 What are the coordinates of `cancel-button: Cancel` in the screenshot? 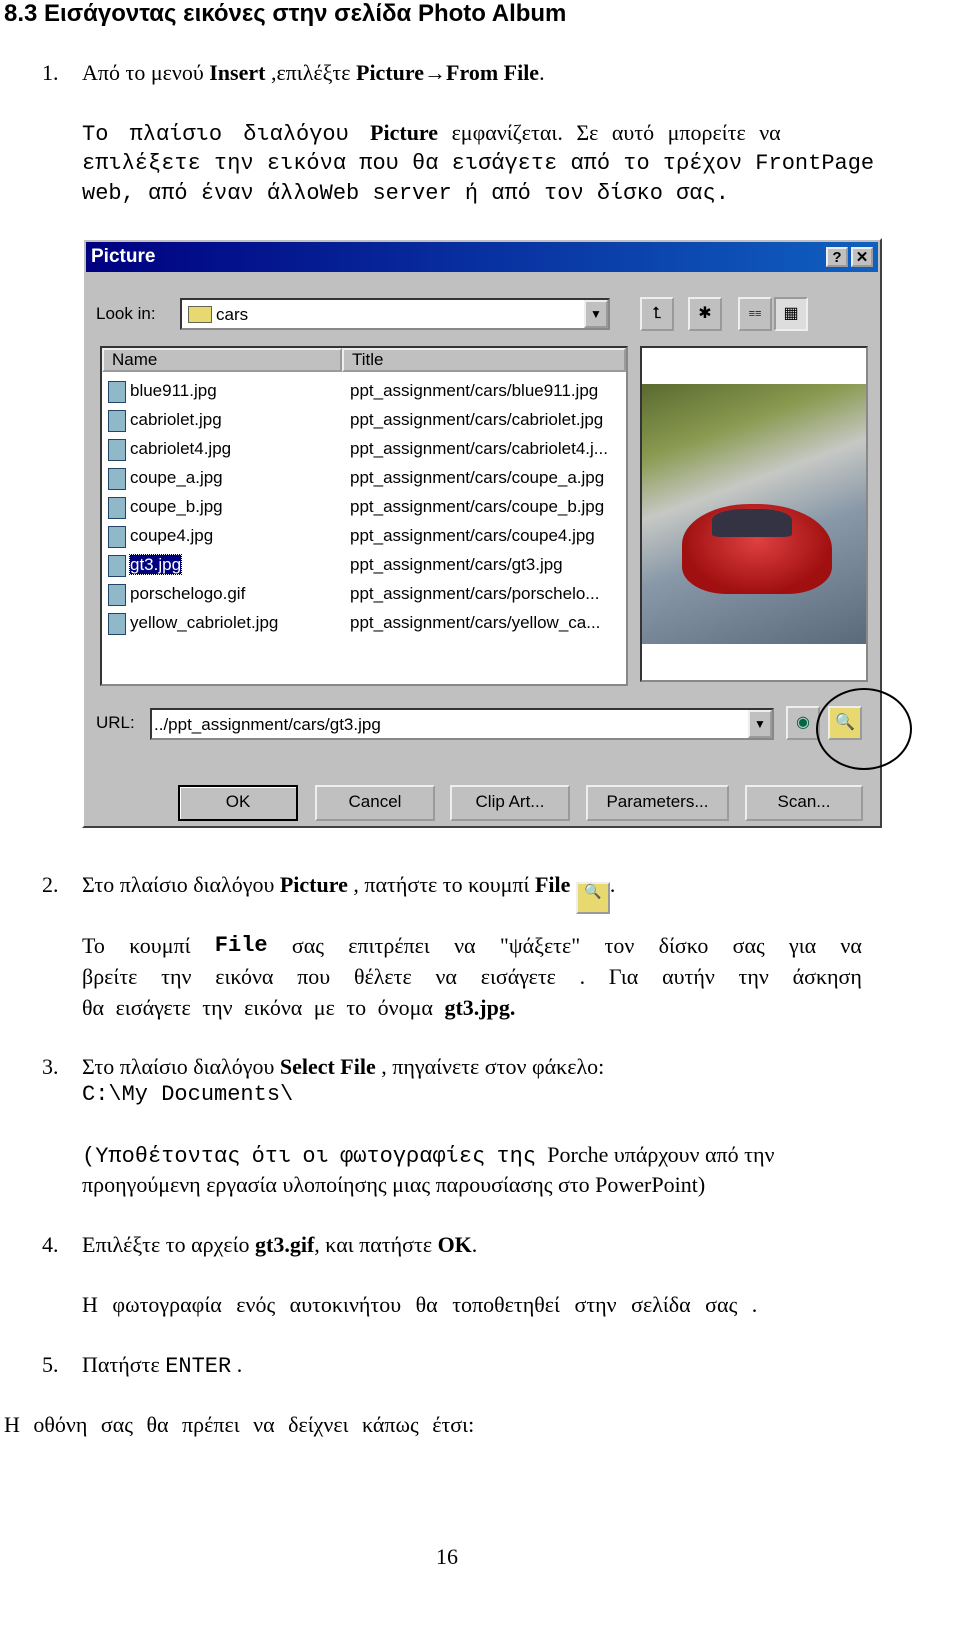 It's located at (375, 803).